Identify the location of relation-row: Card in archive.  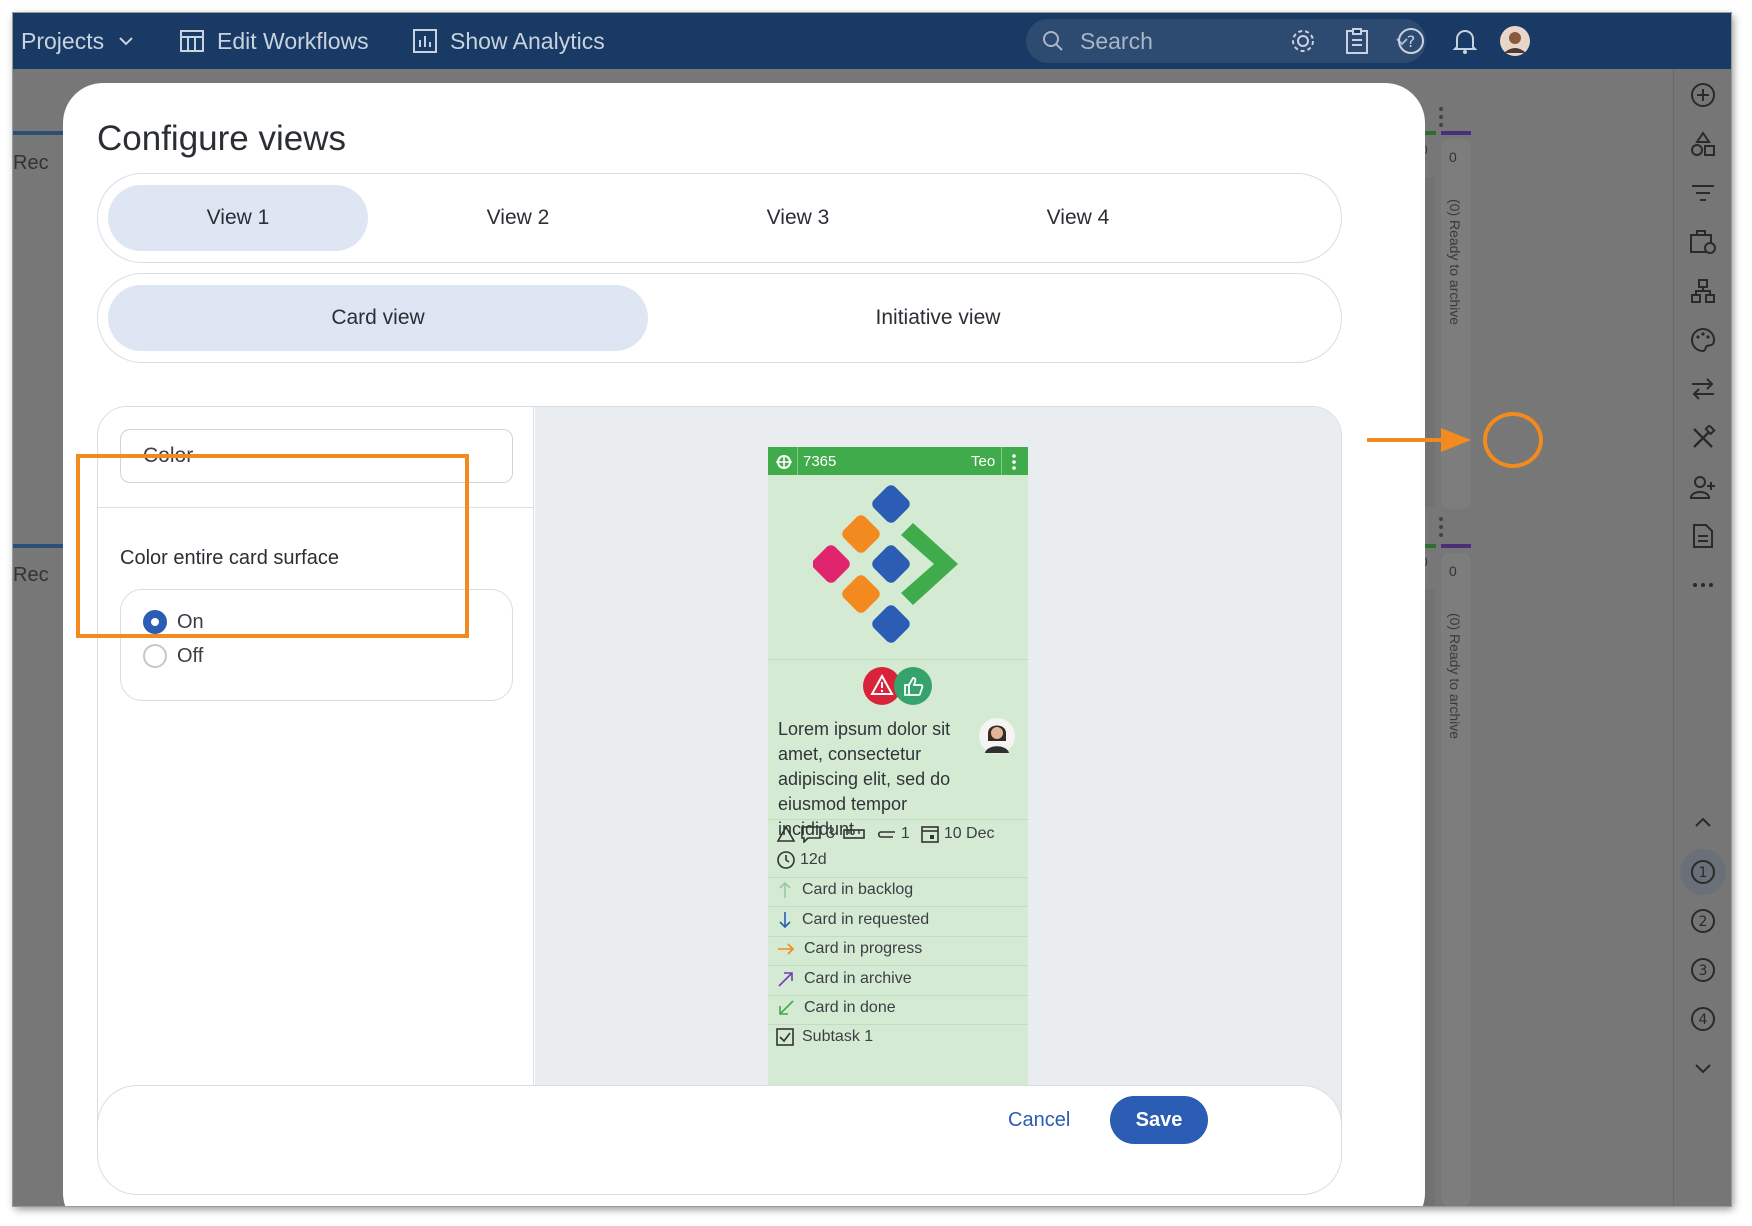
(844, 979).